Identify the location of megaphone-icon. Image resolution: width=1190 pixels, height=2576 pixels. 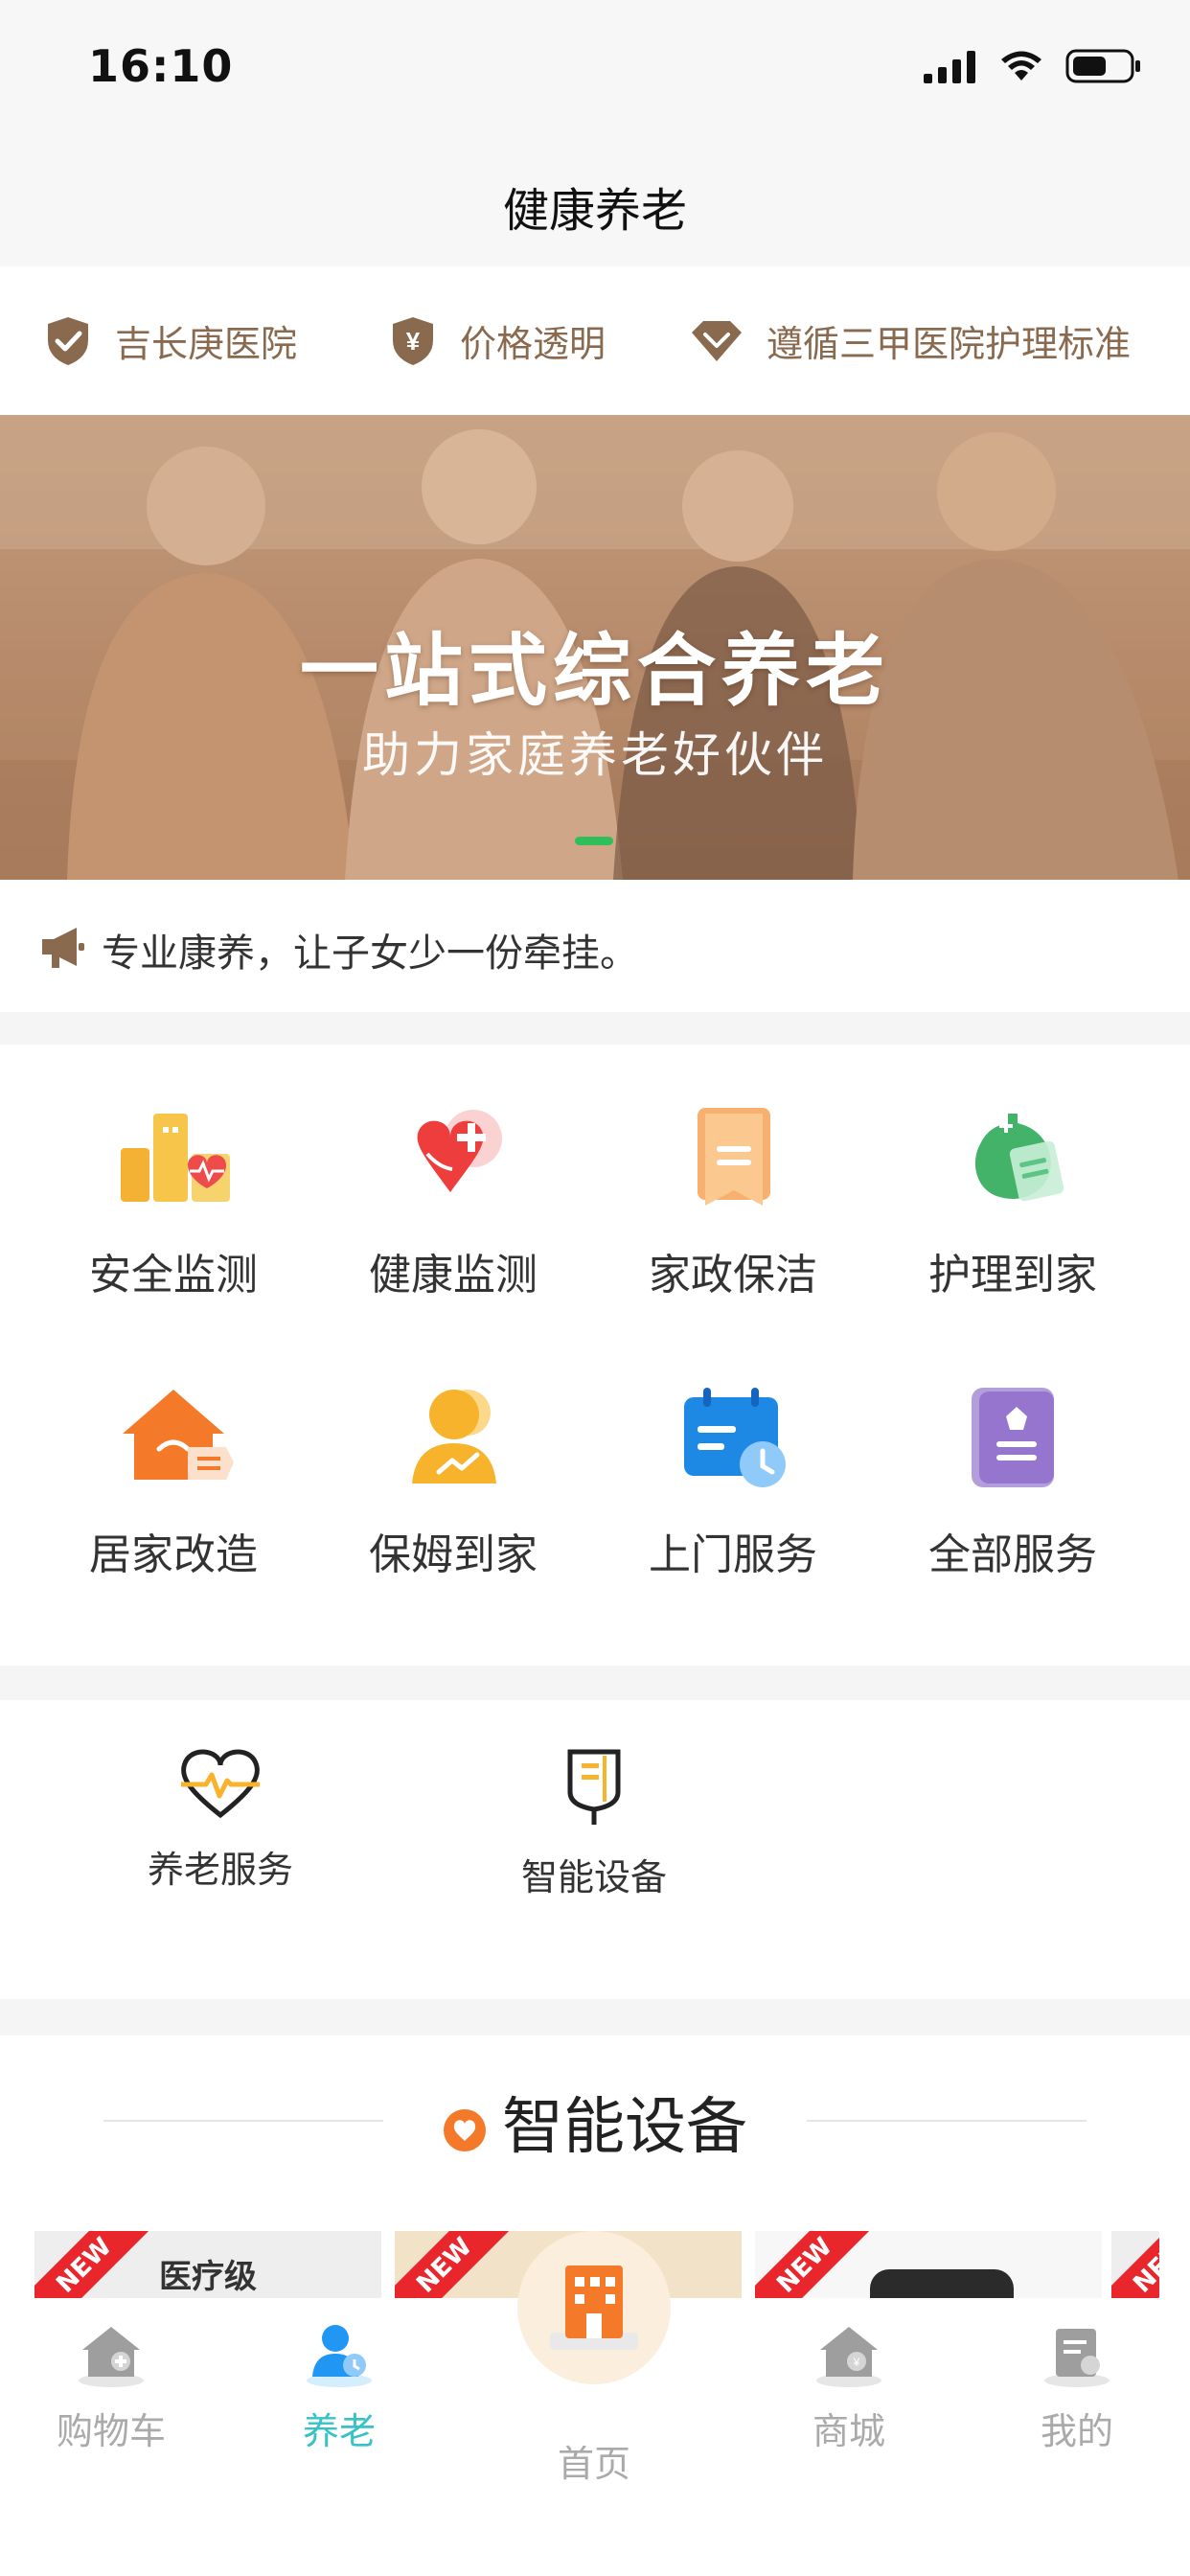
(63, 948).